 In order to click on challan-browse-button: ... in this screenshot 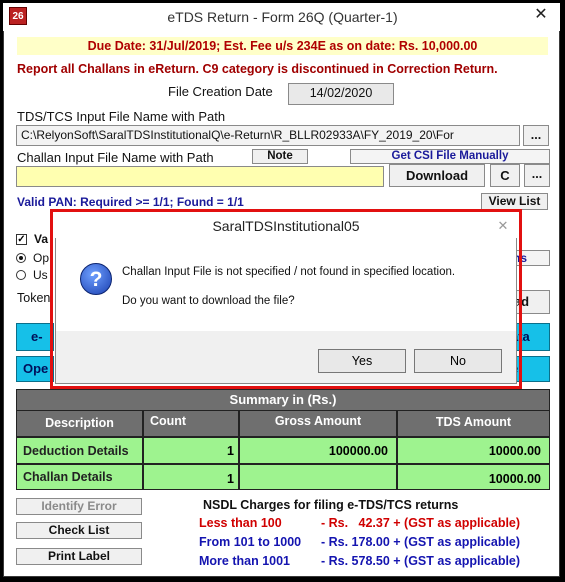, I will do `click(537, 175)`.